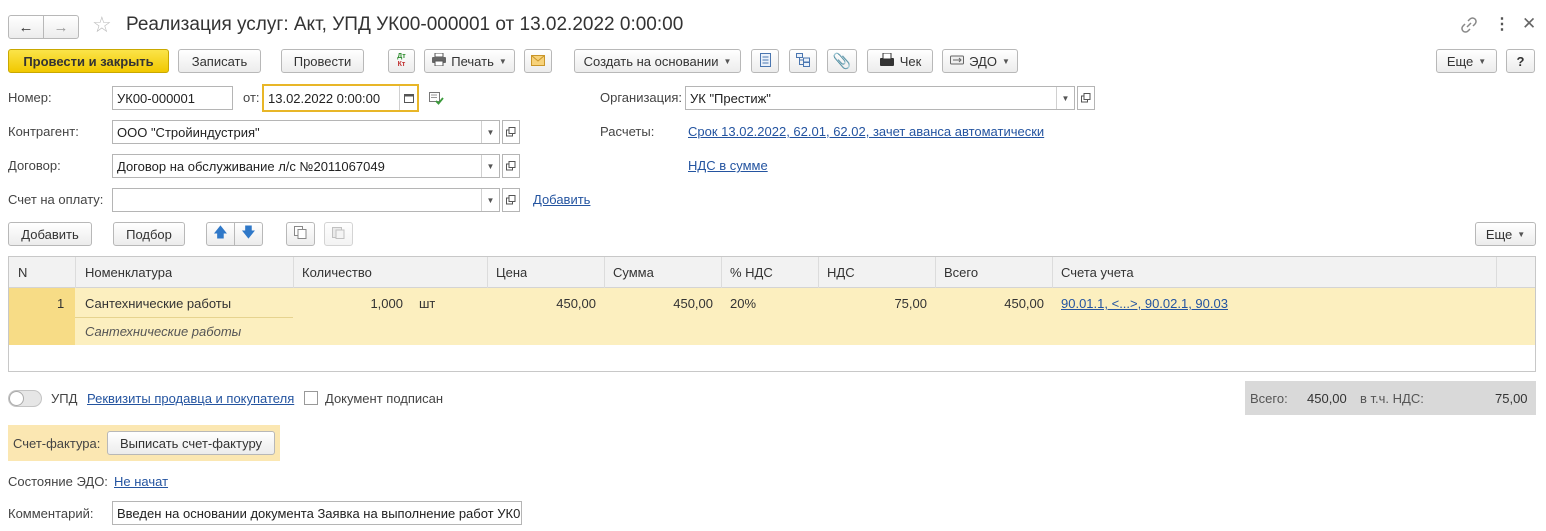 Image resolution: width=1546 pixels, height=531 pixels. I want to click on row-qty: 1,000, so click(366, 303).